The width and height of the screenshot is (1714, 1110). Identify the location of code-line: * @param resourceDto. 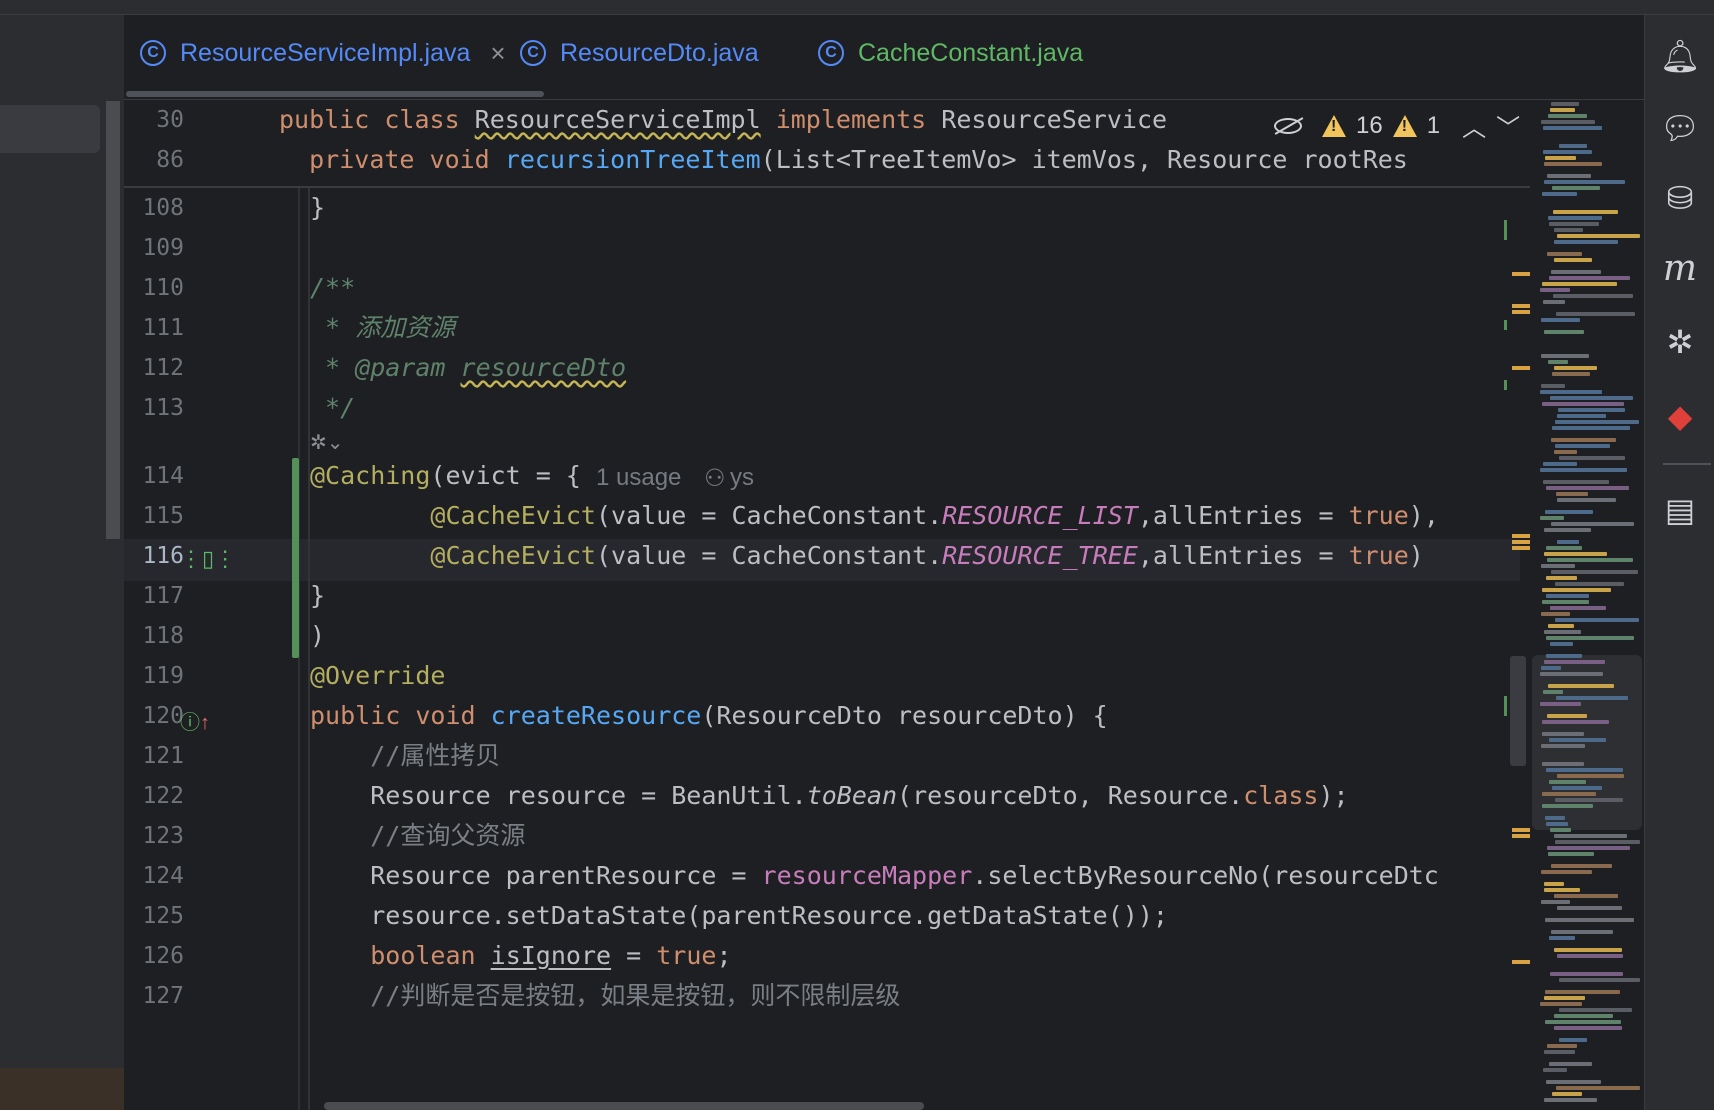
(468, 368).